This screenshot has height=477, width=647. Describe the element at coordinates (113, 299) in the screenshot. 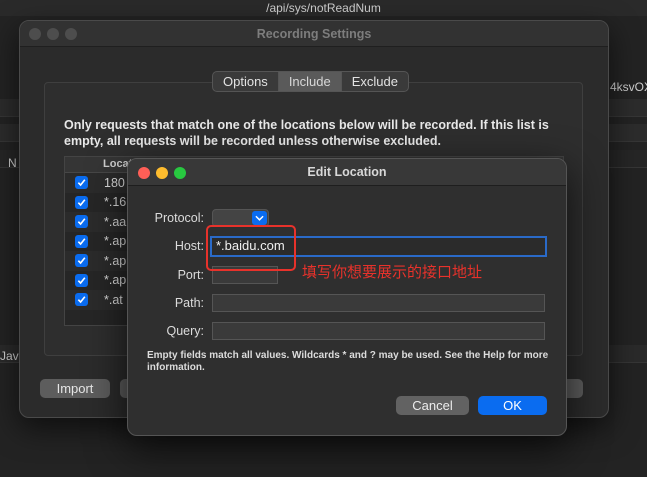

I see `location-text: *.at` at that location.